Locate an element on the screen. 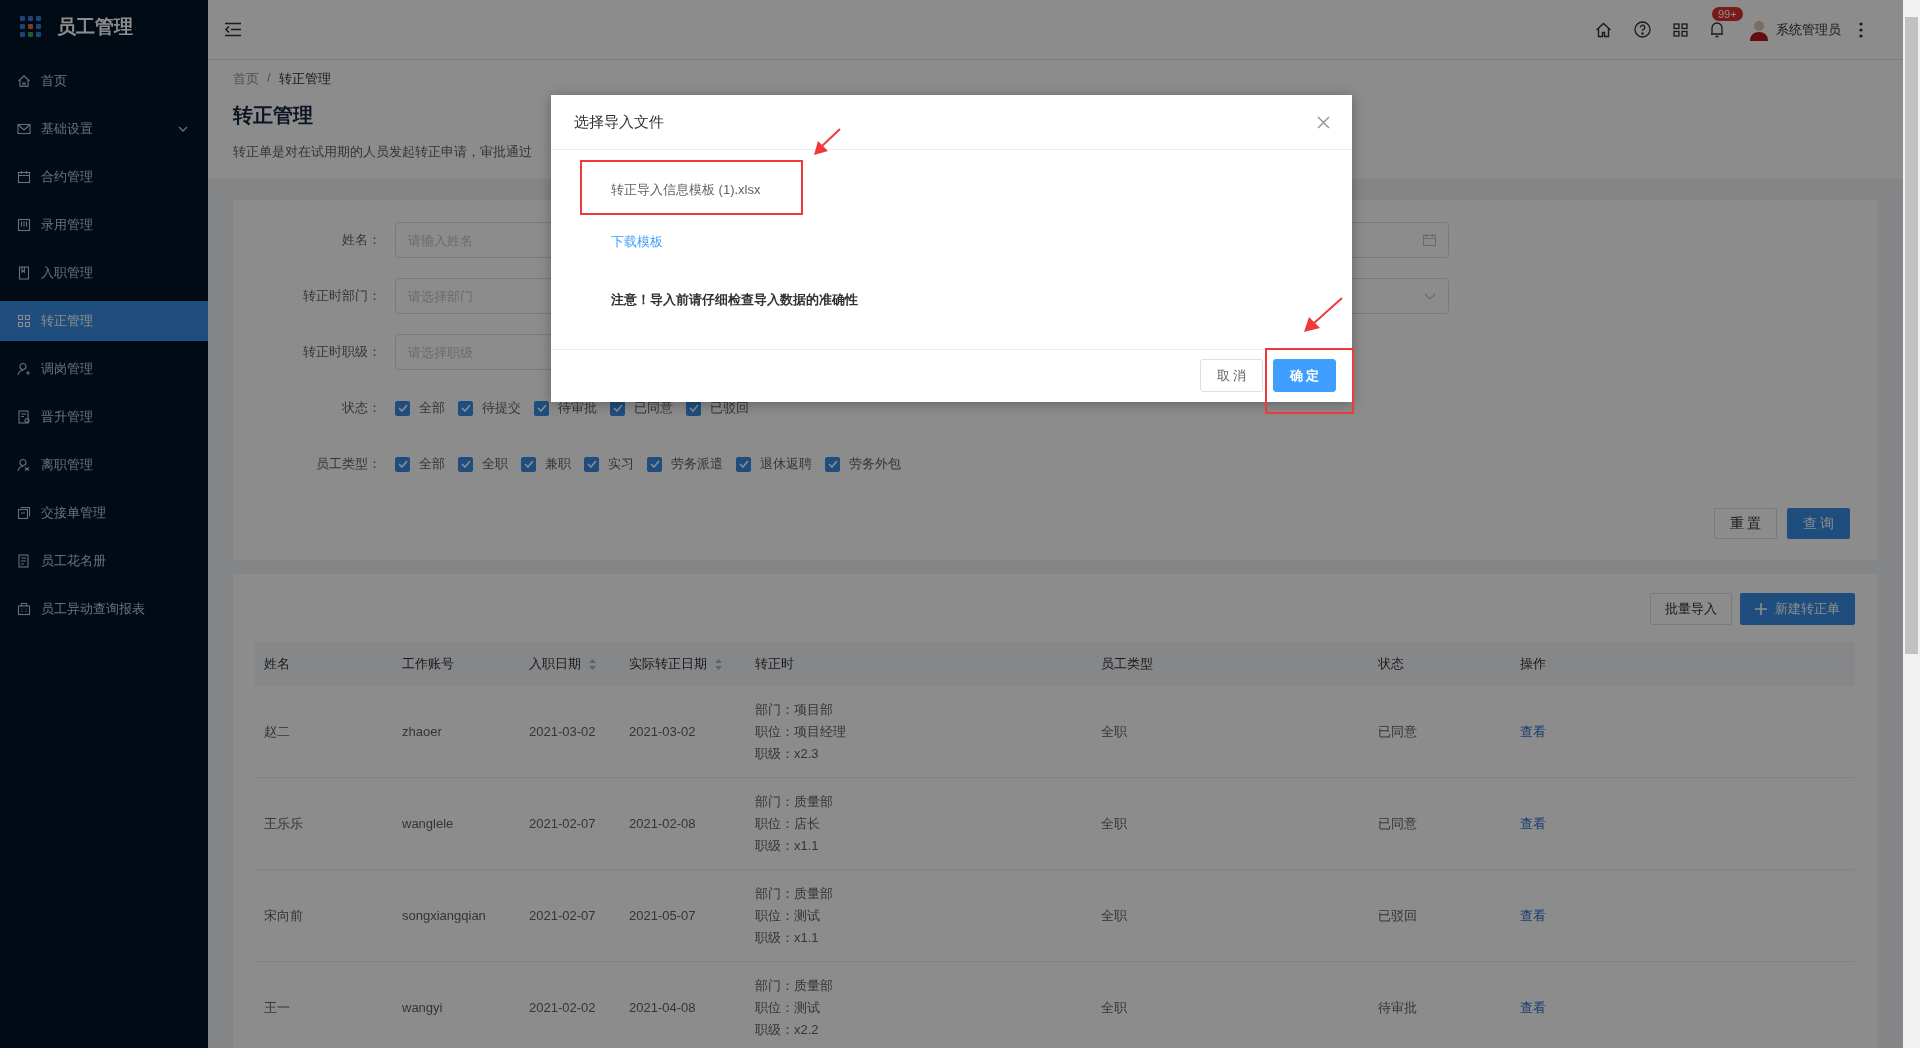 The width and height of the screenshot is (1920, 1048). checkbox-label: 兼职 is located at coordinates (558, 464).